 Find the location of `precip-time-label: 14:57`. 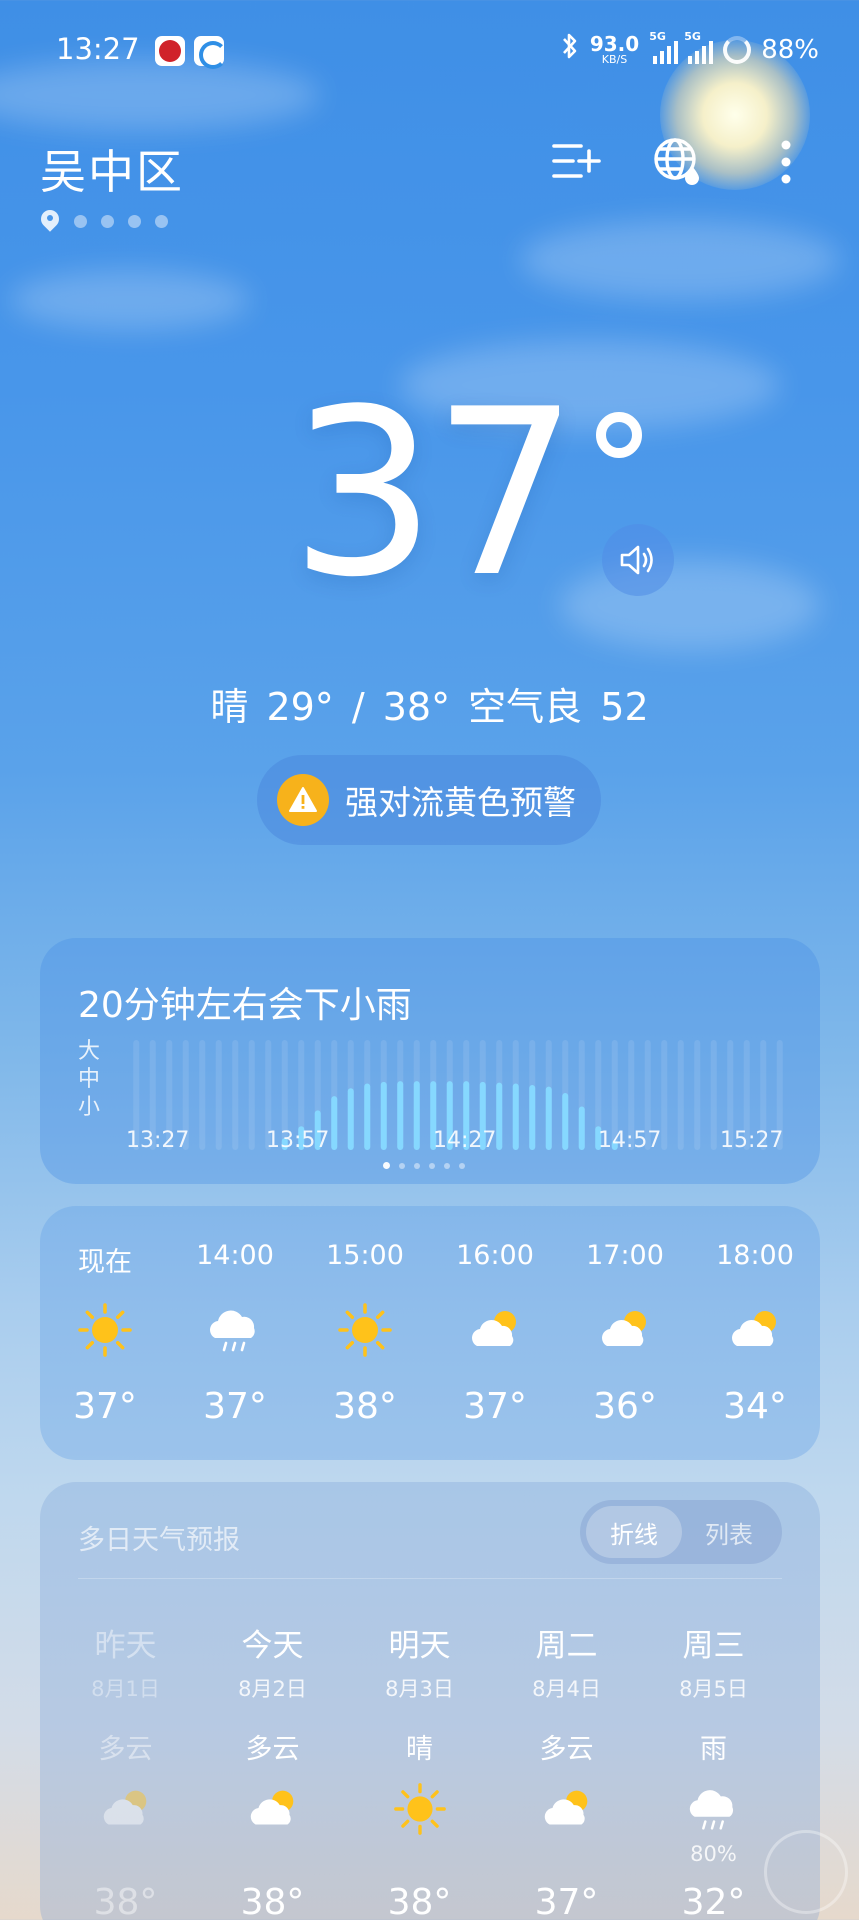

precip-time-label: 14:57 is located at coordinates (630, 1140).